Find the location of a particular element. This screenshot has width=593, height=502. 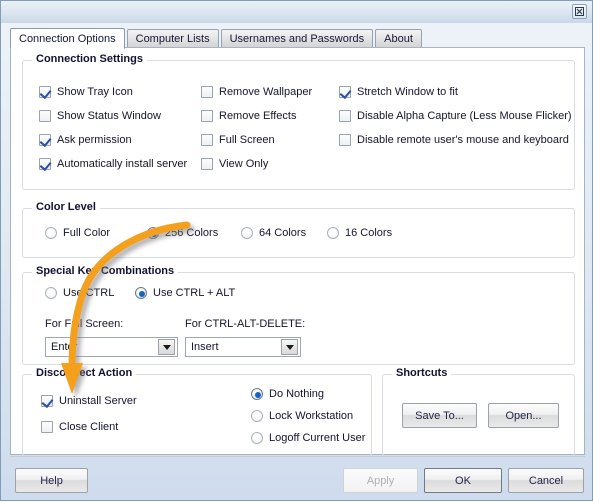

radio-label: 64 Colors is located at coordinates (283, 233).